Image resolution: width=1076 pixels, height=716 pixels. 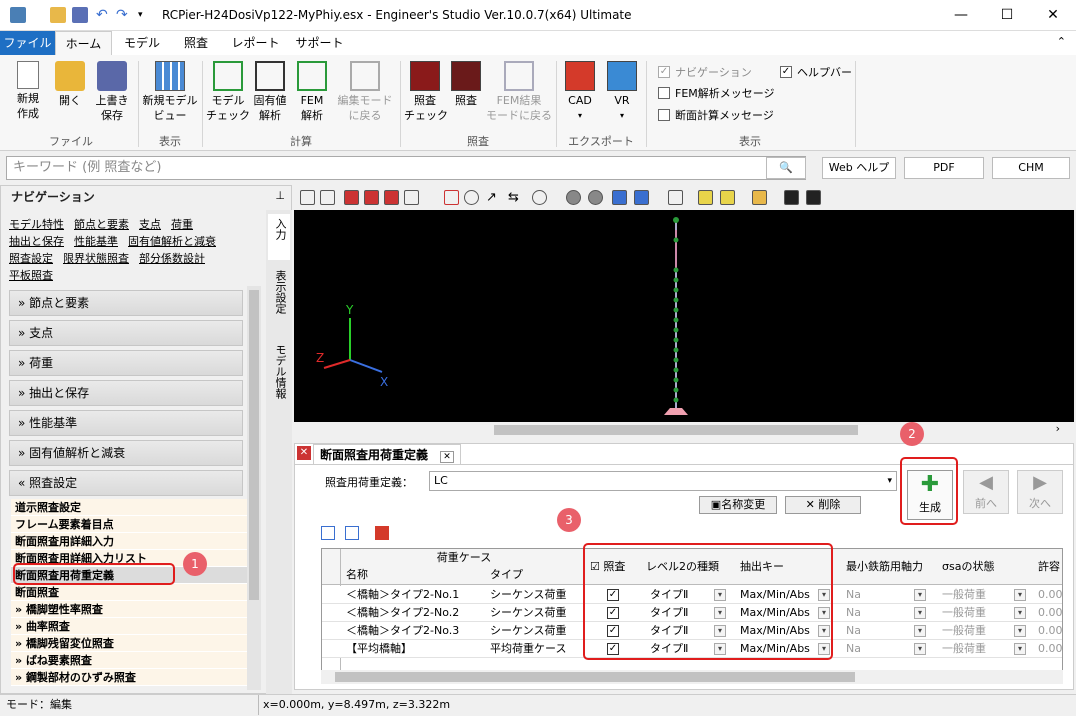 I want to click on open-button: 開く, so click(x=70, y=84).